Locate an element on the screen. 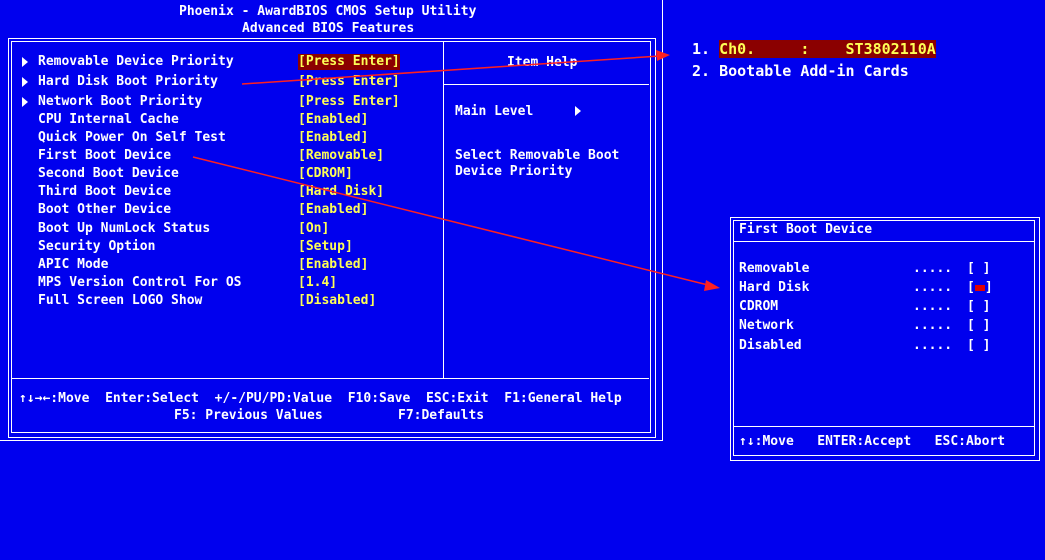  arrow-first-boot is located at coordinates (450, 221).